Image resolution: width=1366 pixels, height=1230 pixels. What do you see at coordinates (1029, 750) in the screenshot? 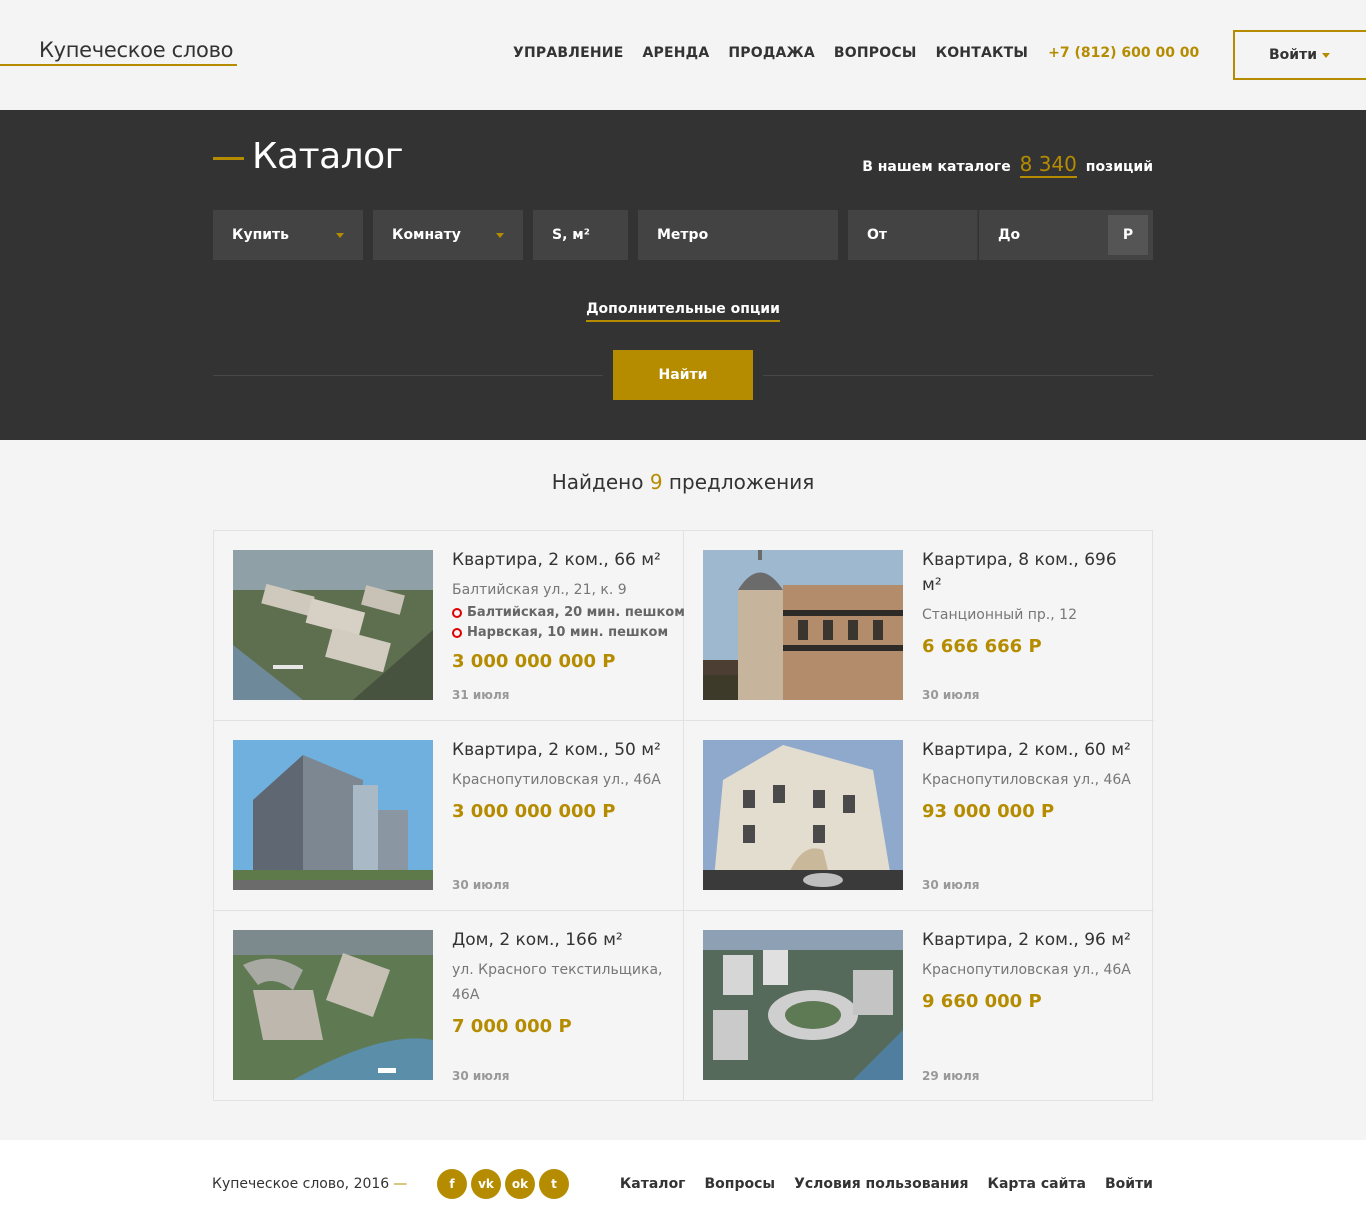
I see `listing-title: Квартира, 2 ком., 60 м²` at bounding box center [1029, 750].